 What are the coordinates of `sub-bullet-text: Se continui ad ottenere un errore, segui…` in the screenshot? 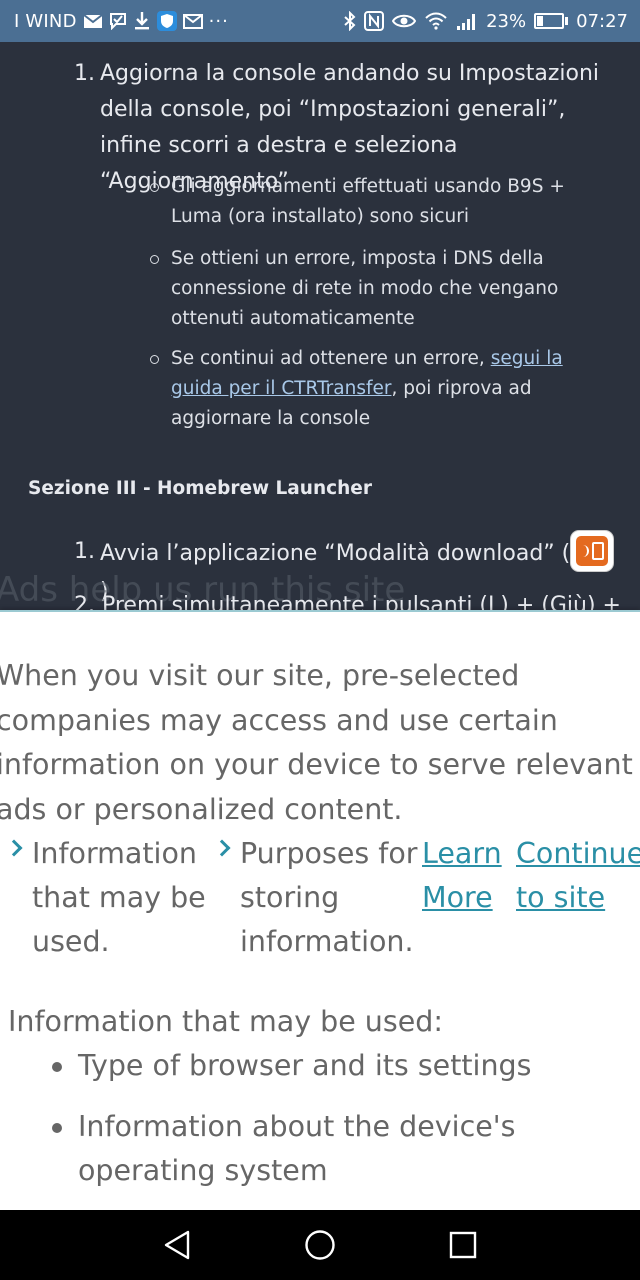 It's located at (385, 389).